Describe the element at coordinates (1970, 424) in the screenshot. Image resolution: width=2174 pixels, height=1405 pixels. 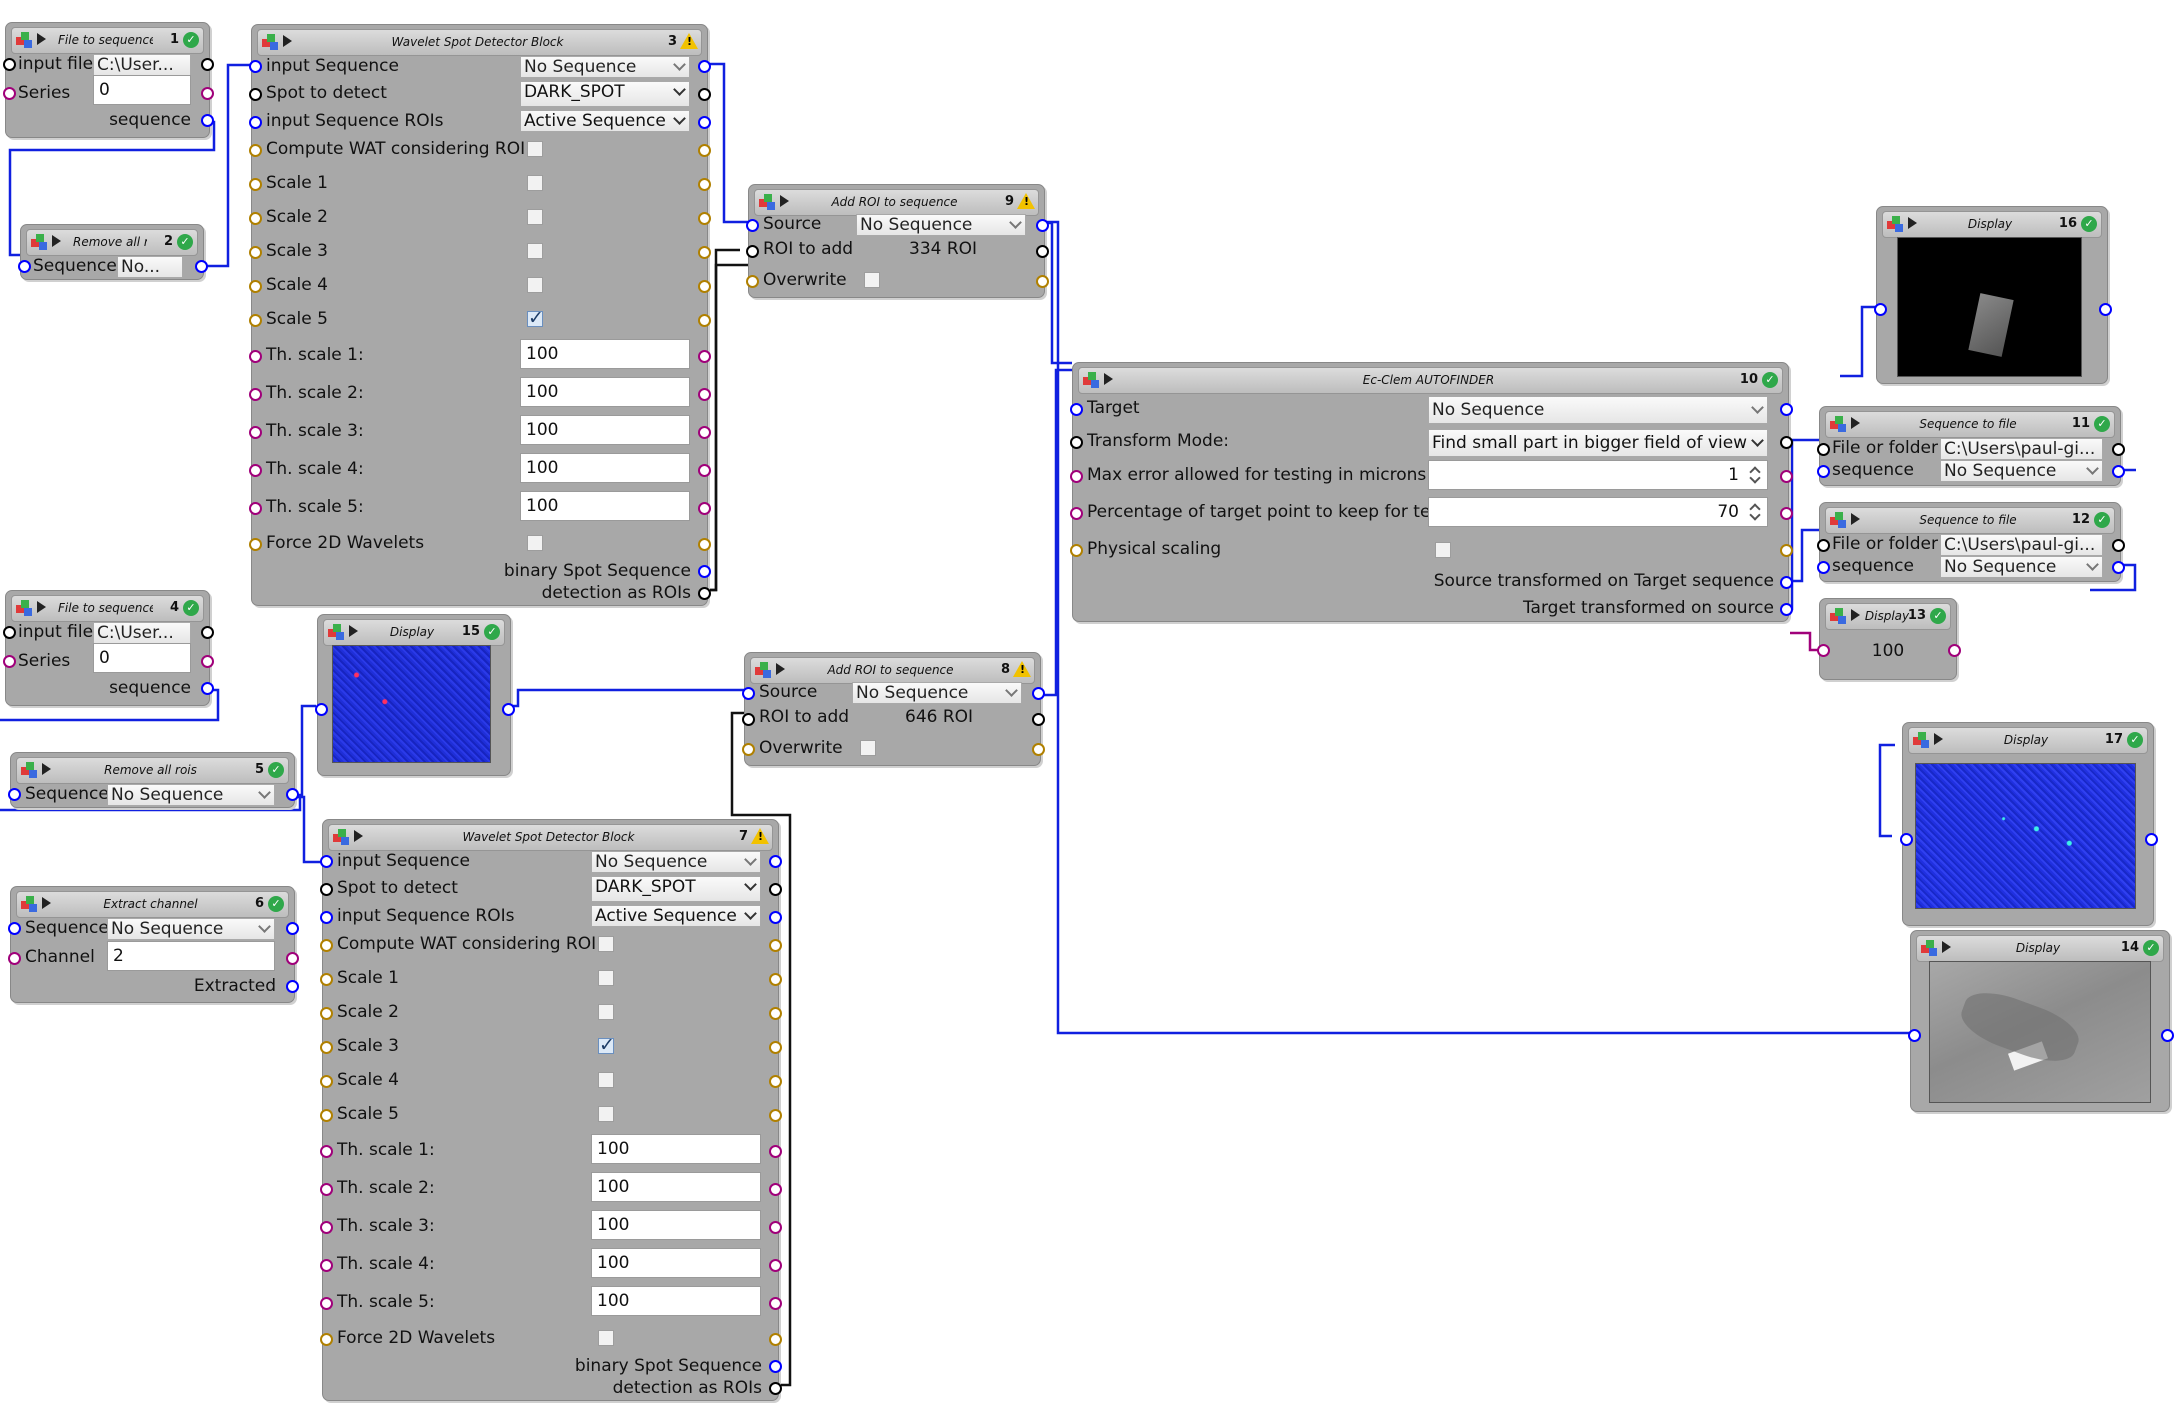
I see `block-header: Sequence to file 11 ✓` at that location.